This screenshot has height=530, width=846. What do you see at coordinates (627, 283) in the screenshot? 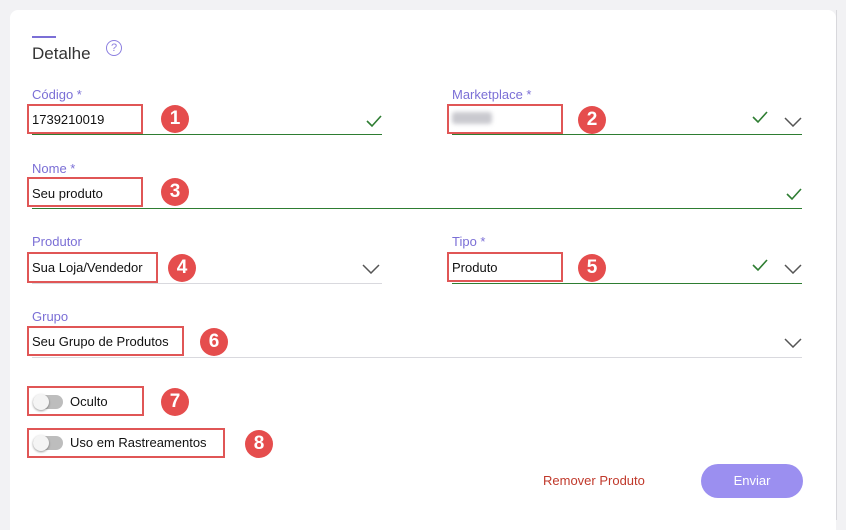
I see `tipo-underline` at bounding box center [627, 283].